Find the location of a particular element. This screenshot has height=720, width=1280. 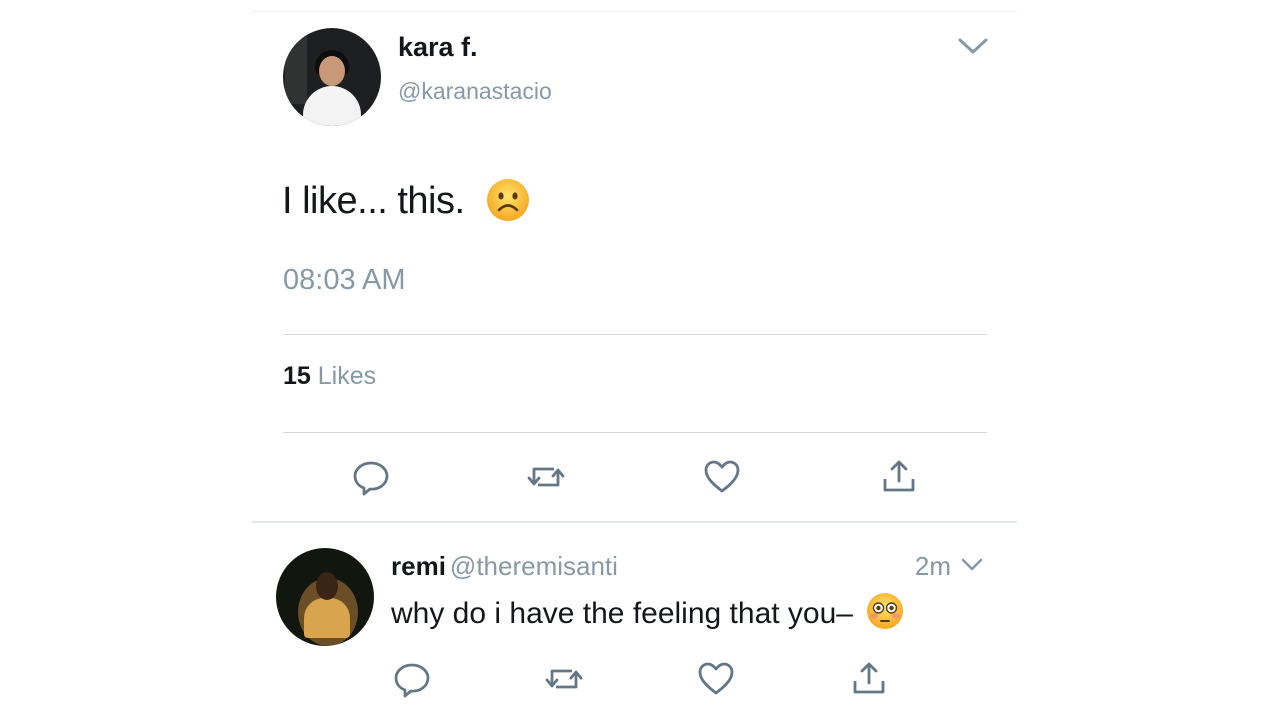

display-name: kara f. is located at coordinates (438, 47).